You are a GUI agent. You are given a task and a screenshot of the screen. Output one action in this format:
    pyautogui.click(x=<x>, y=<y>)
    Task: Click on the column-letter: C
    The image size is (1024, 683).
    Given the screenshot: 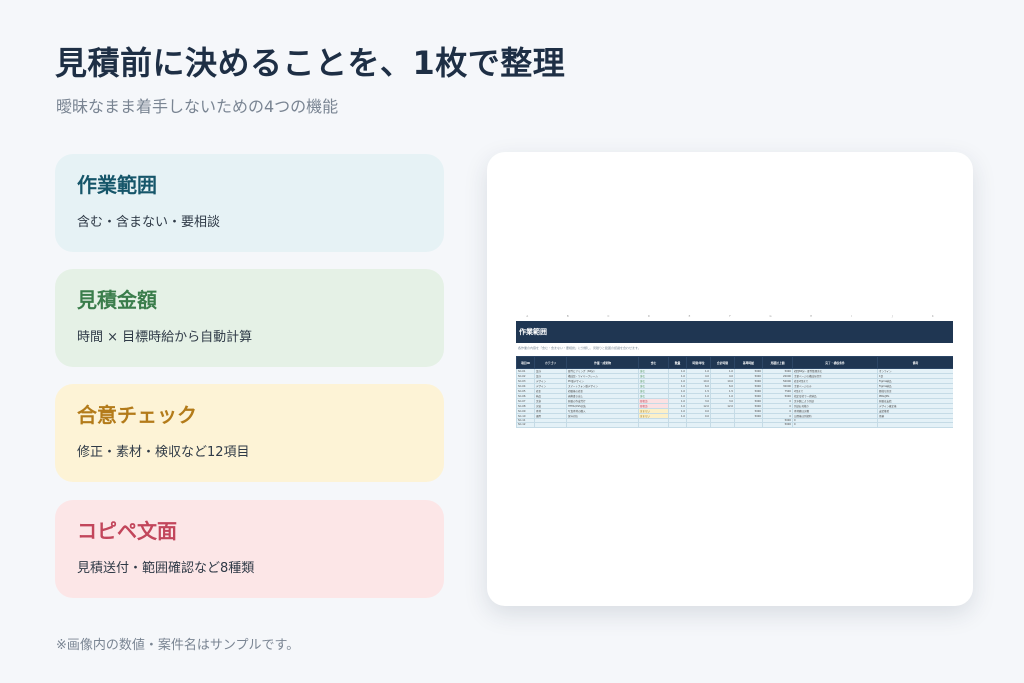 What is the action you would take?
    pyautogui.click(x=608, y=316)
    